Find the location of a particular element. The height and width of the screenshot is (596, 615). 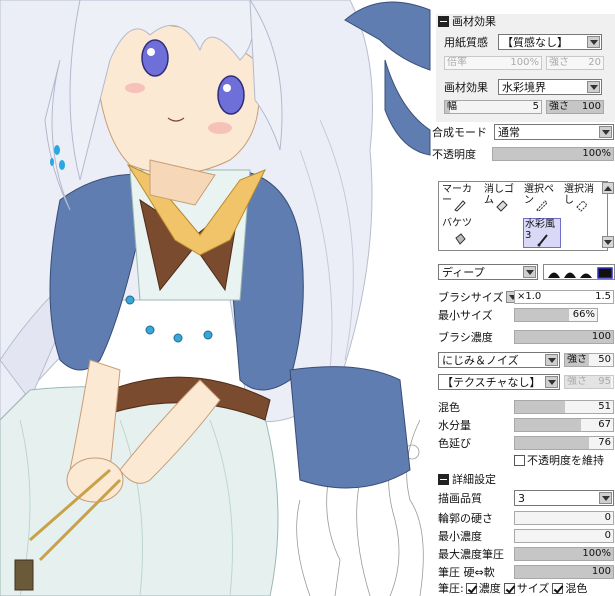

brush-size-value: 1.5 is located at coordinates (603, 296).